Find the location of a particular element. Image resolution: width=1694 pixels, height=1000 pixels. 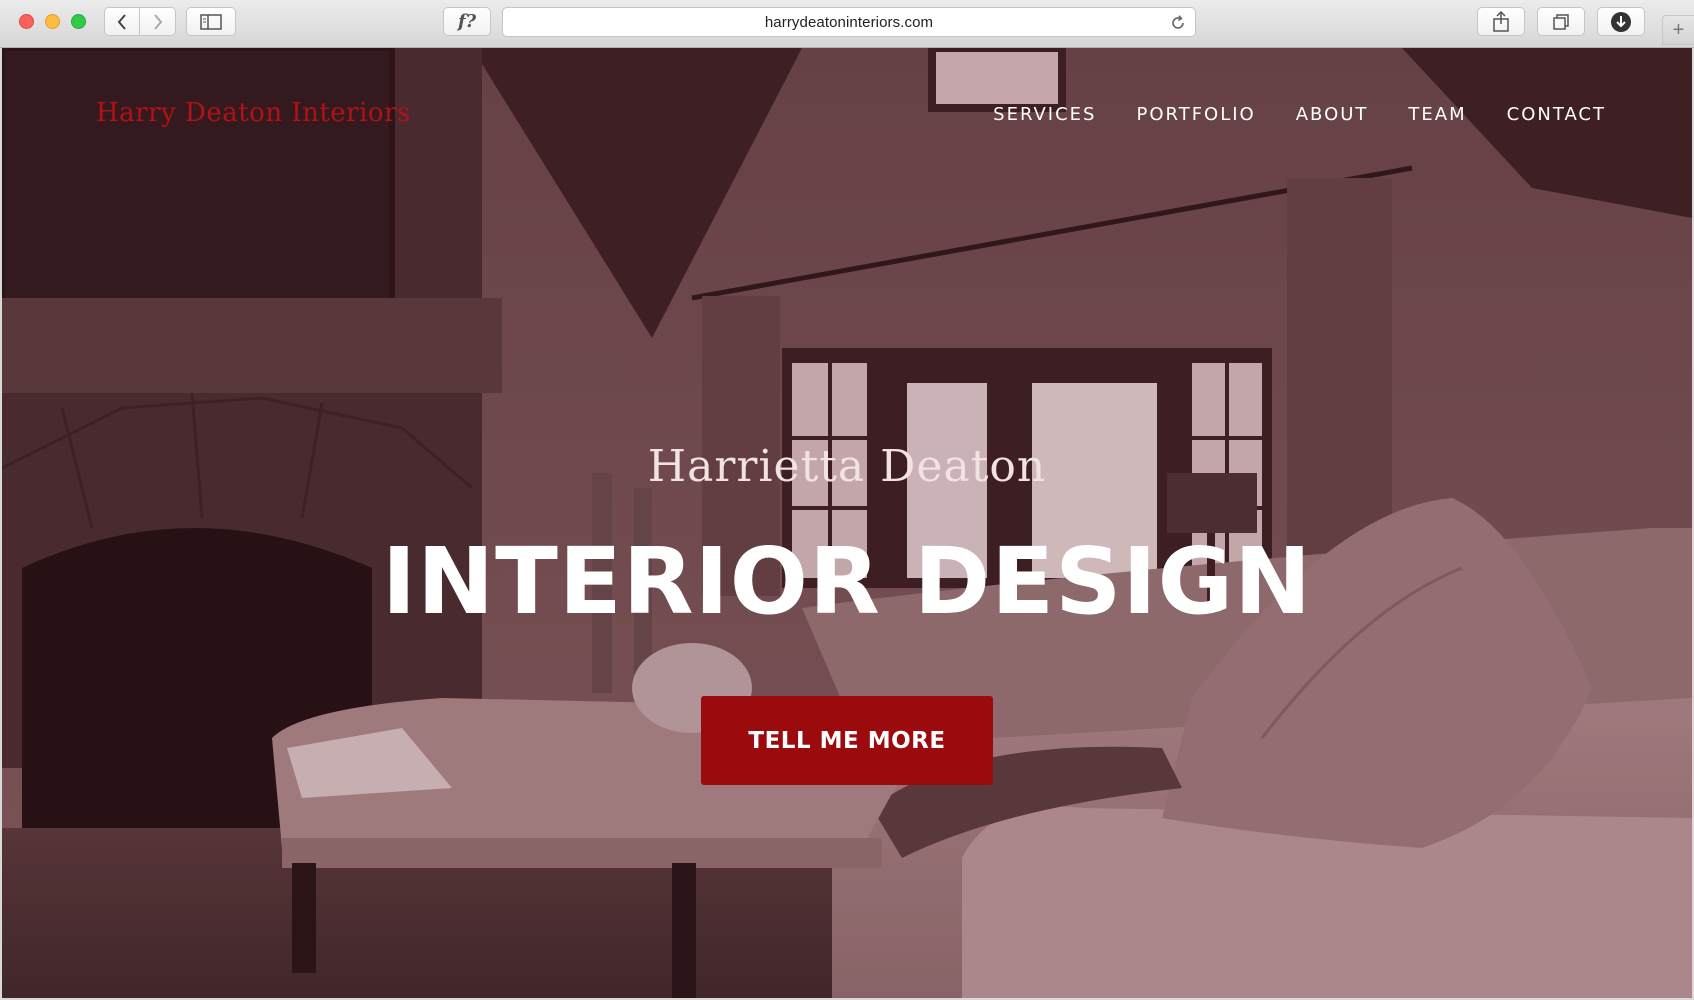

close-window-button is located at coordinates (26, 21).